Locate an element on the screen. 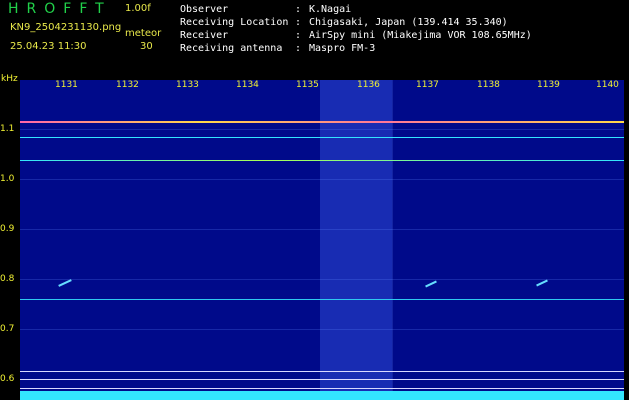  noise-band is located at coordinates (356, 240).